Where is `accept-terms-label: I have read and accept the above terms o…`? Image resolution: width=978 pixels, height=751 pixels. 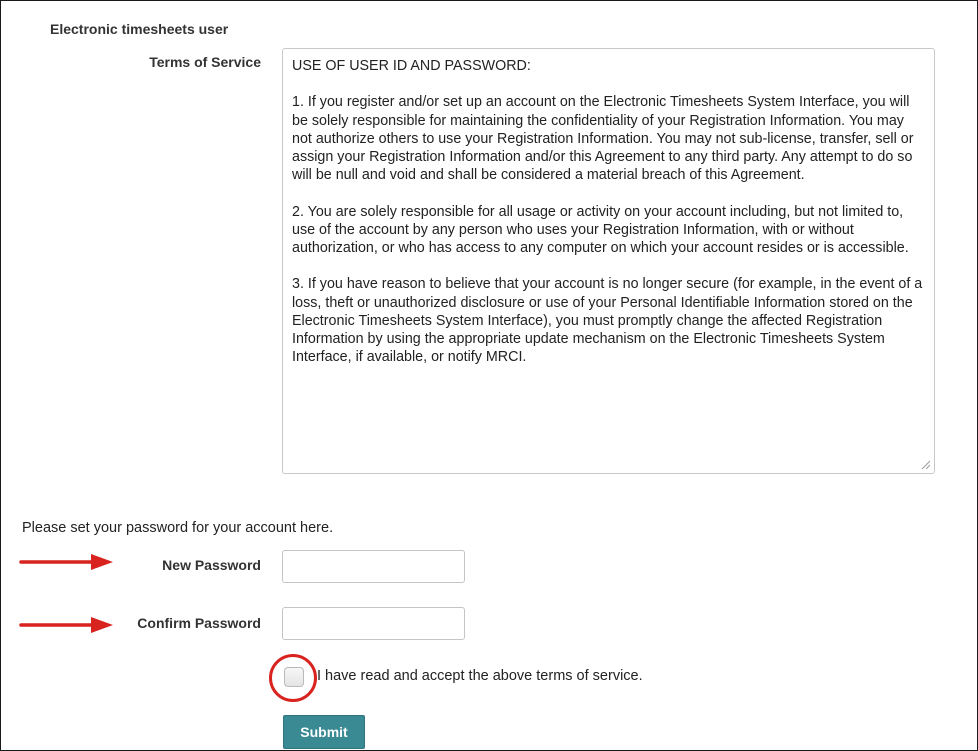
accept-terms-label: I have read and accept the above terms o… is located at coordinates (480, 676).